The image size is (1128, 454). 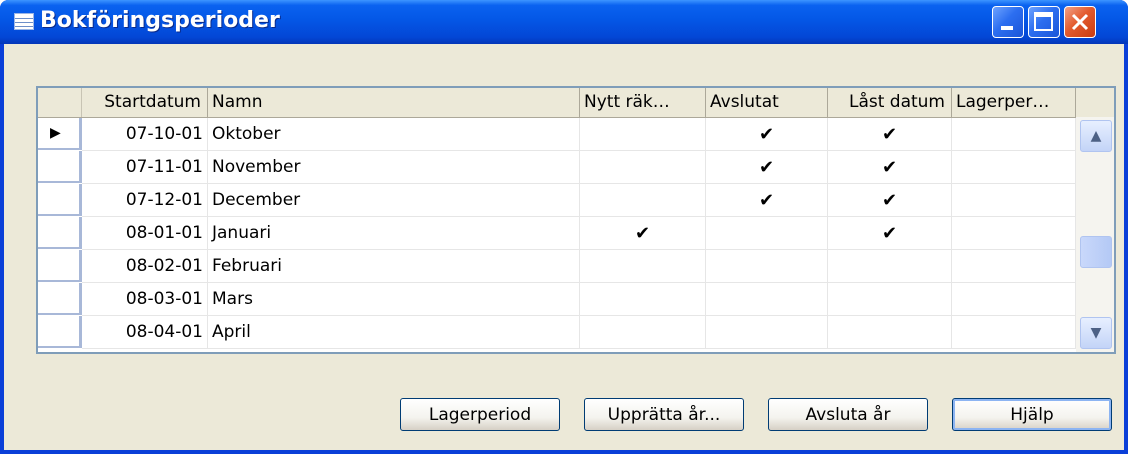 I want to click on minimize-icon, so click(x=1007, y=28).